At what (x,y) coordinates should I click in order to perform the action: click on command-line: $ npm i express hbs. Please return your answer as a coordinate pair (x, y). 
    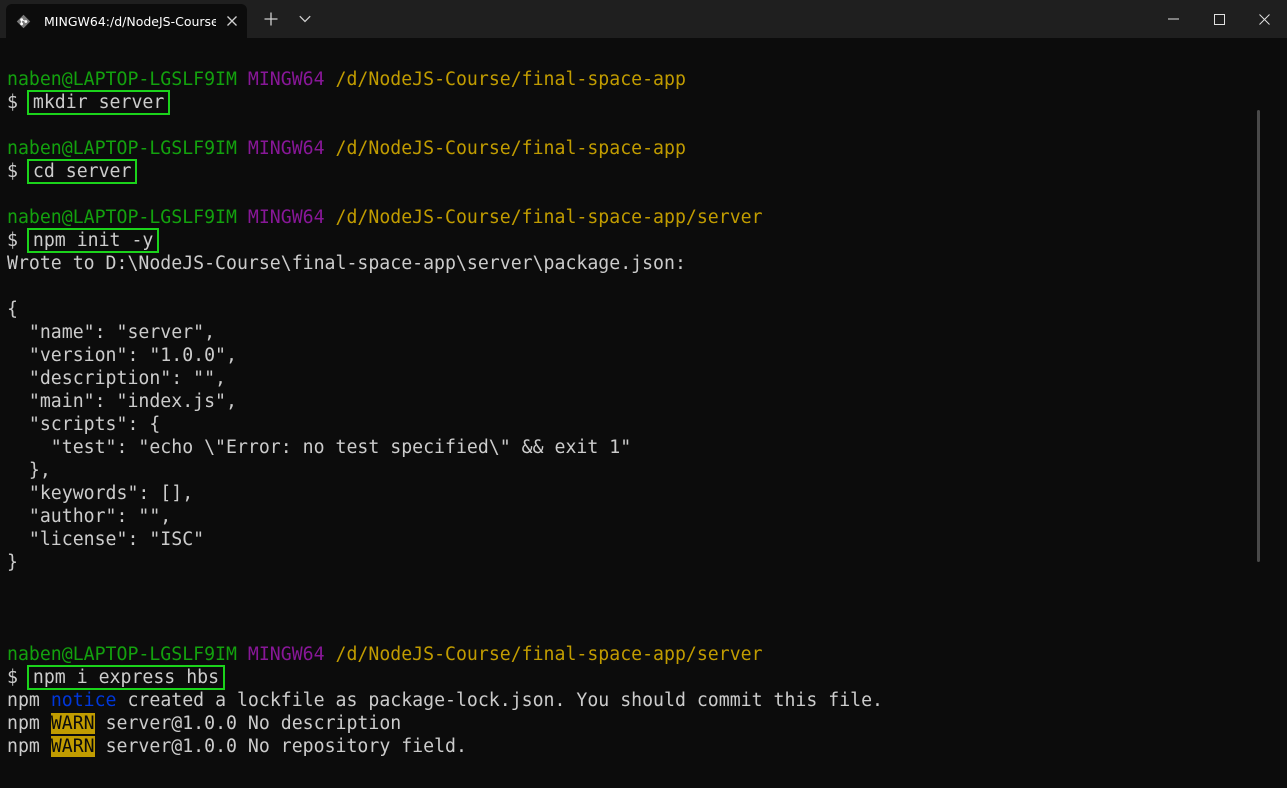
    Looking at the image, I should click on (116, 677).